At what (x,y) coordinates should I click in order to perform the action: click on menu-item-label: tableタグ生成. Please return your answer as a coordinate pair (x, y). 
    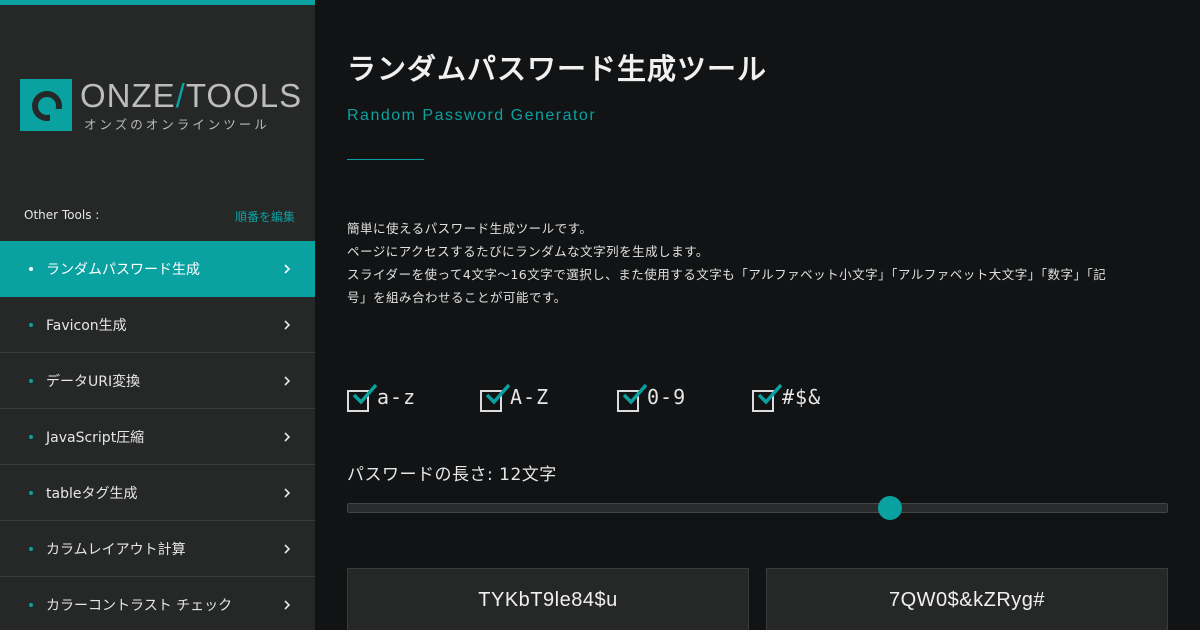
    Looking at the image, I should click on (92, 493).